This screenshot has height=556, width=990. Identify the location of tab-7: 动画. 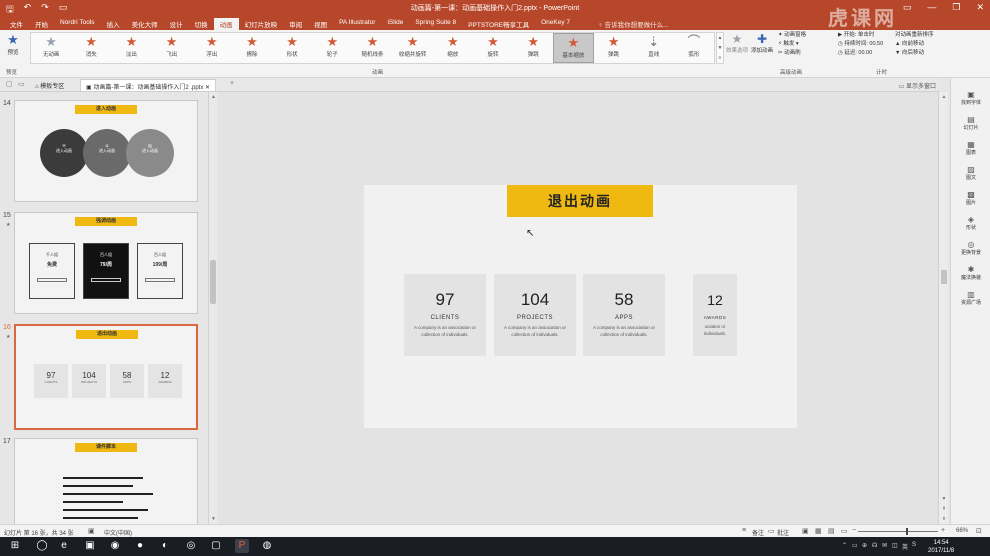
(226, 24).